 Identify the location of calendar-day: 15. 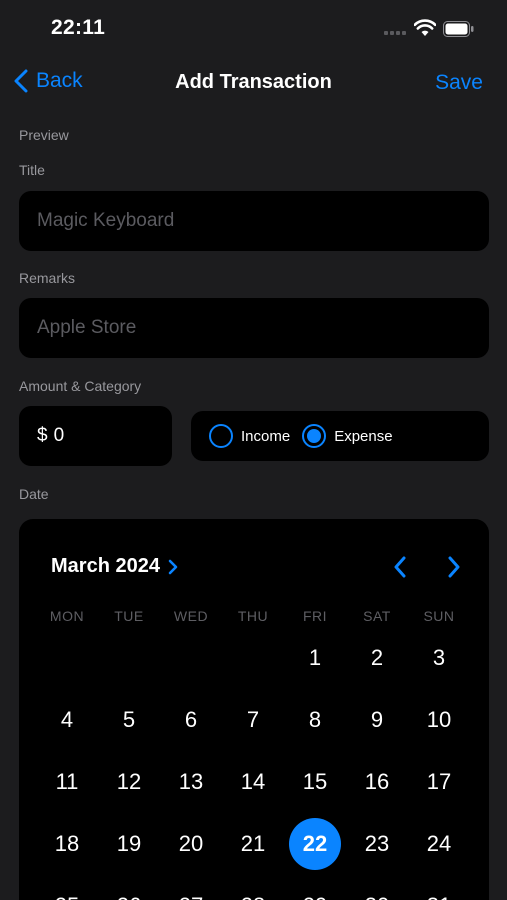
(315, 782).